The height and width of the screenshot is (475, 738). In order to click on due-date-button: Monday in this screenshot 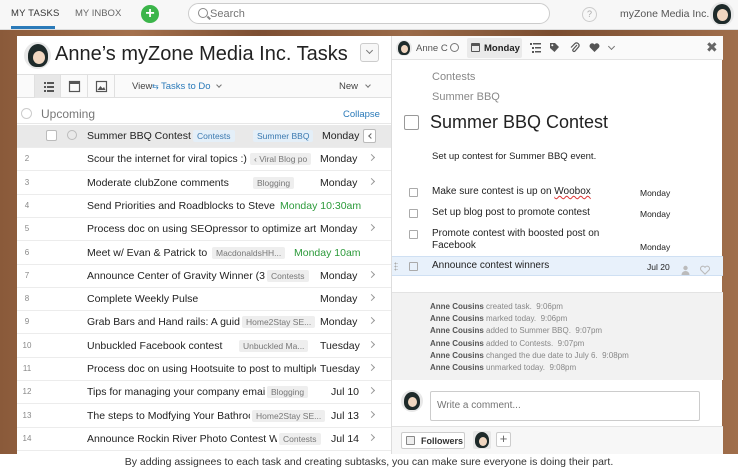, I will do `click(494, 48)`.